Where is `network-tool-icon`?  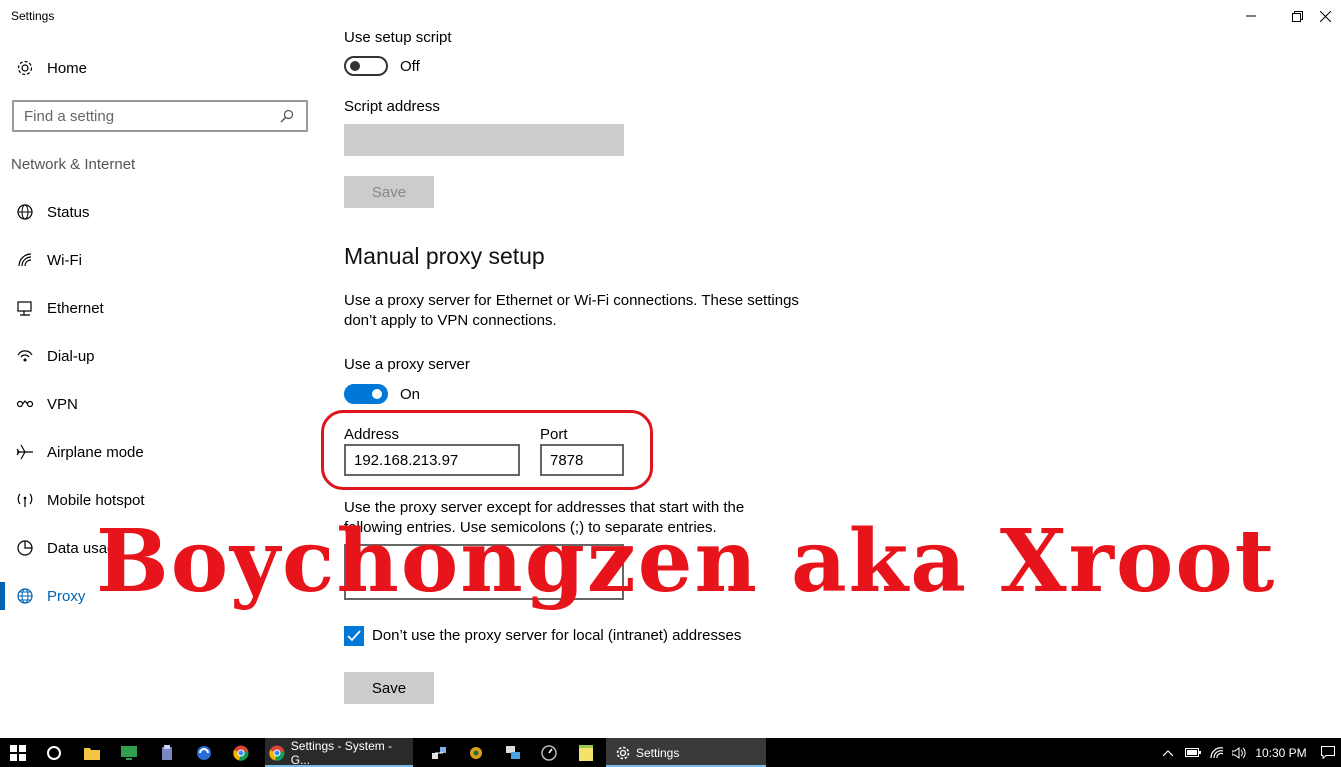
network-tool-icon is located at coordinates (439, 752).